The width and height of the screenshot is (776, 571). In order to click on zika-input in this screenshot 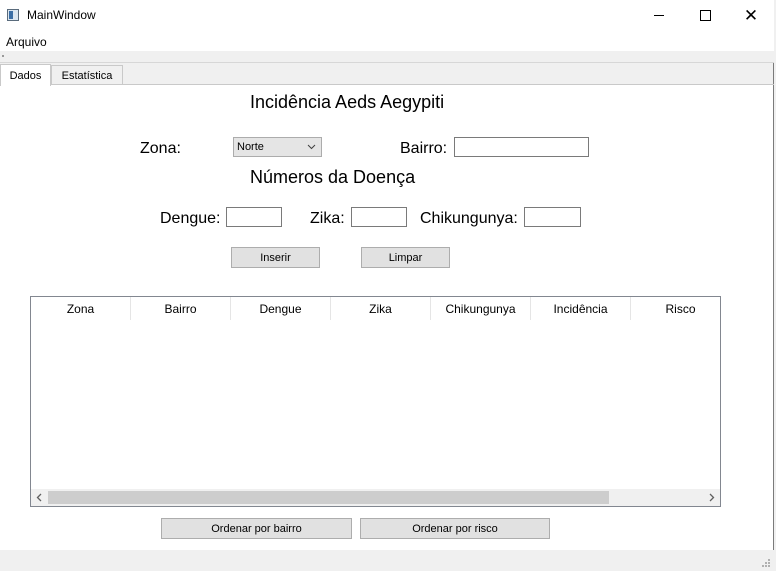, I will do `click(379, 217)`.